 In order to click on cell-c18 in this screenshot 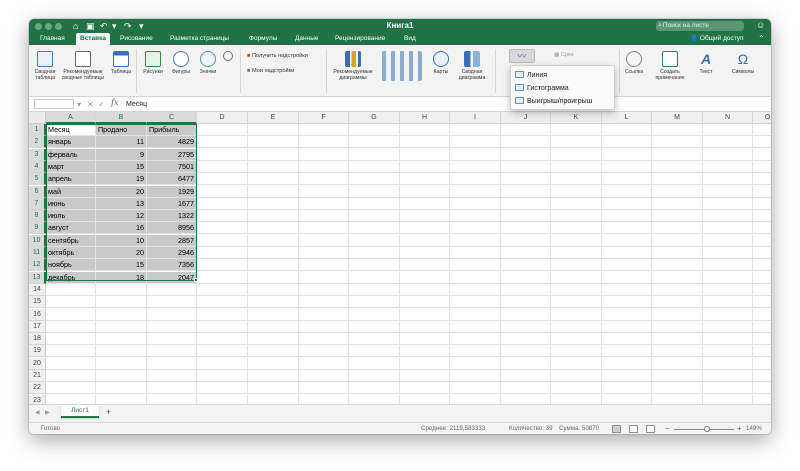, I will do `click(172, 339)`.